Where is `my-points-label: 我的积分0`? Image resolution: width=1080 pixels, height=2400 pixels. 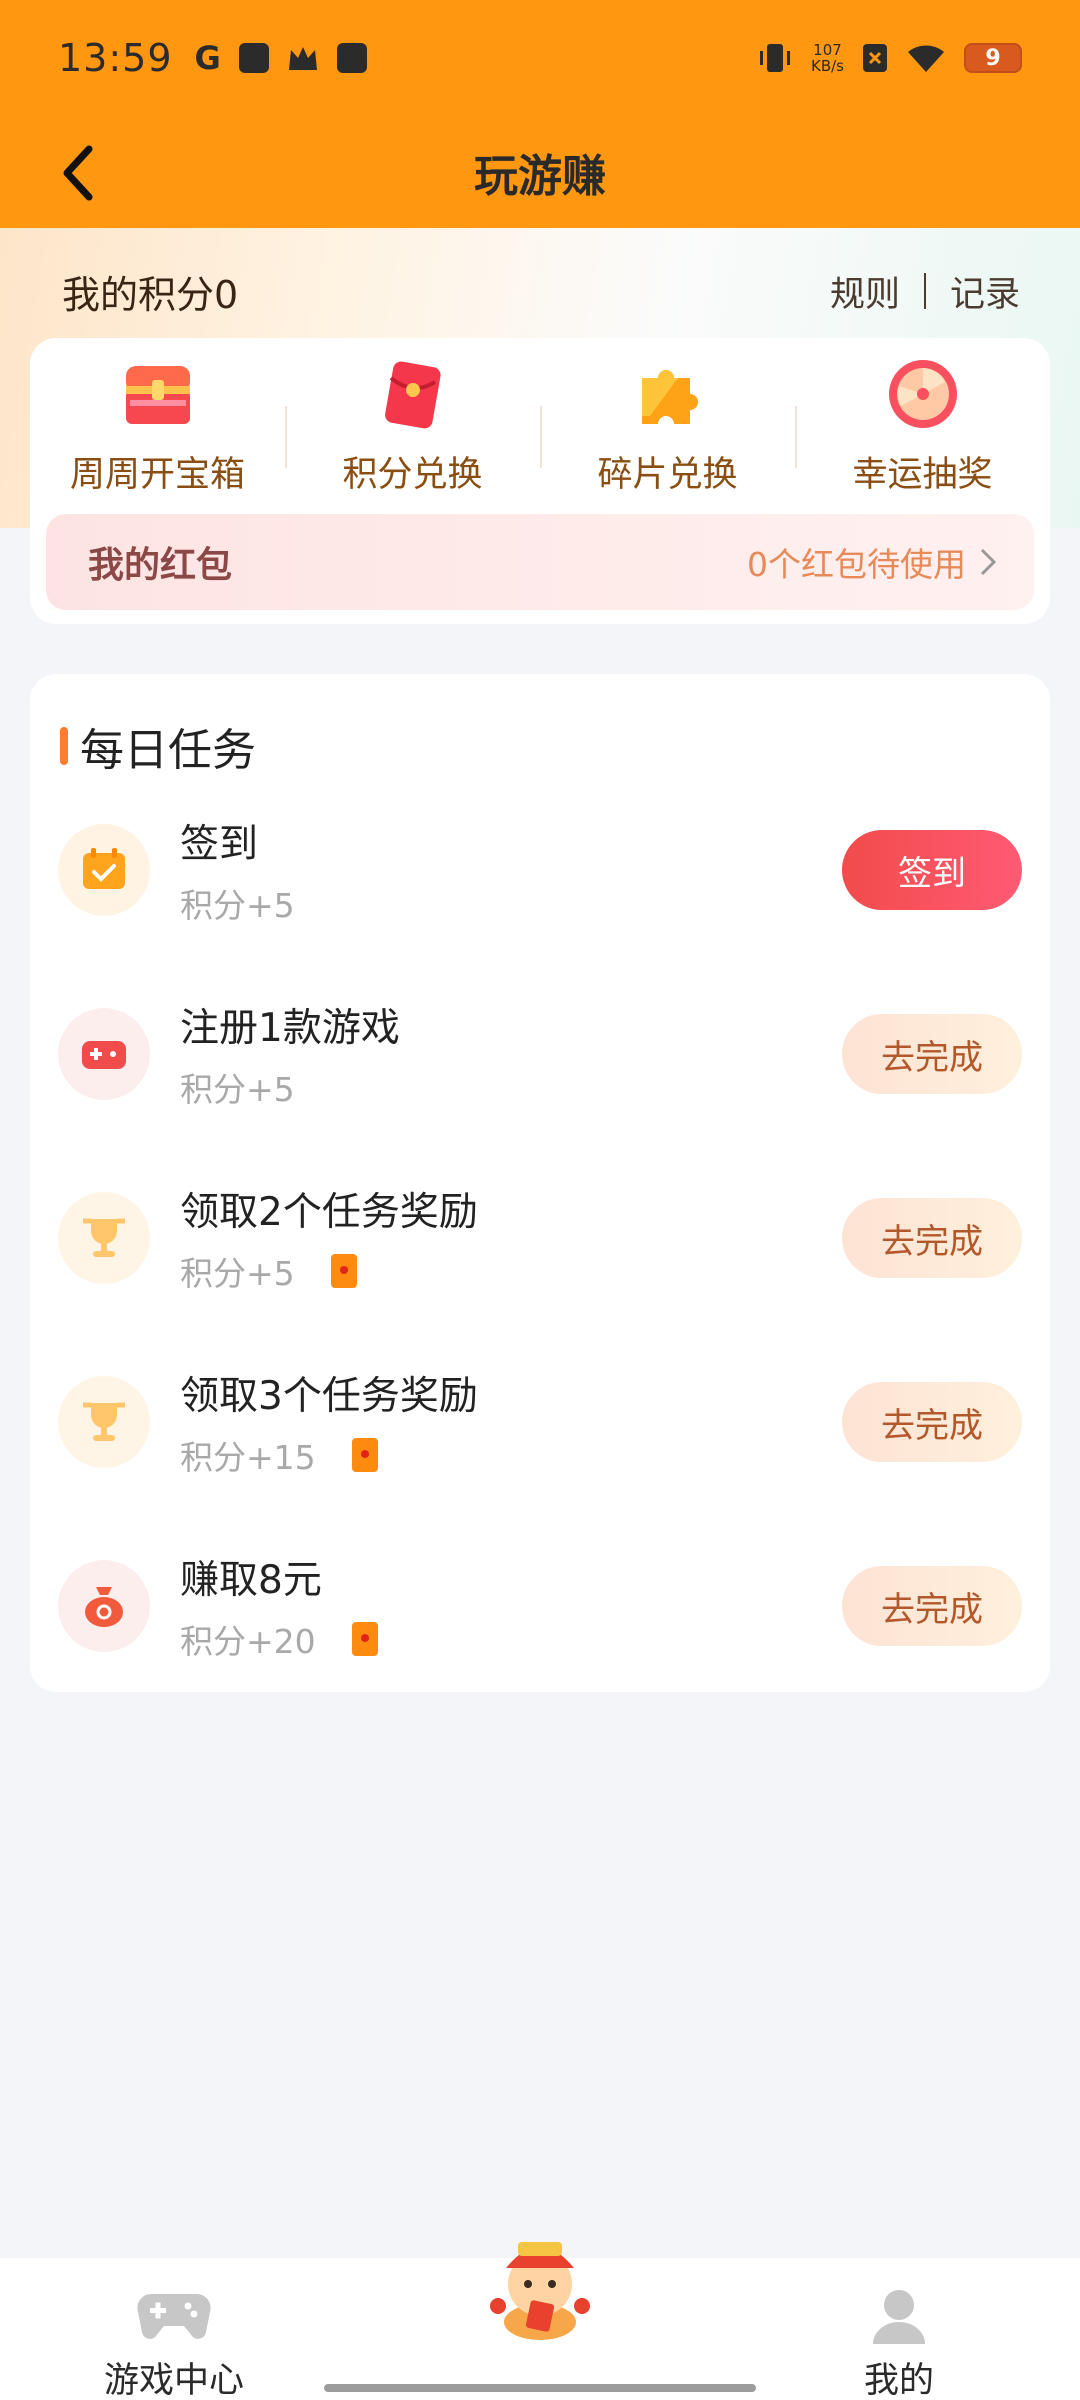 my-points-label: 我的积分0 is located at coordinates (150, 294).